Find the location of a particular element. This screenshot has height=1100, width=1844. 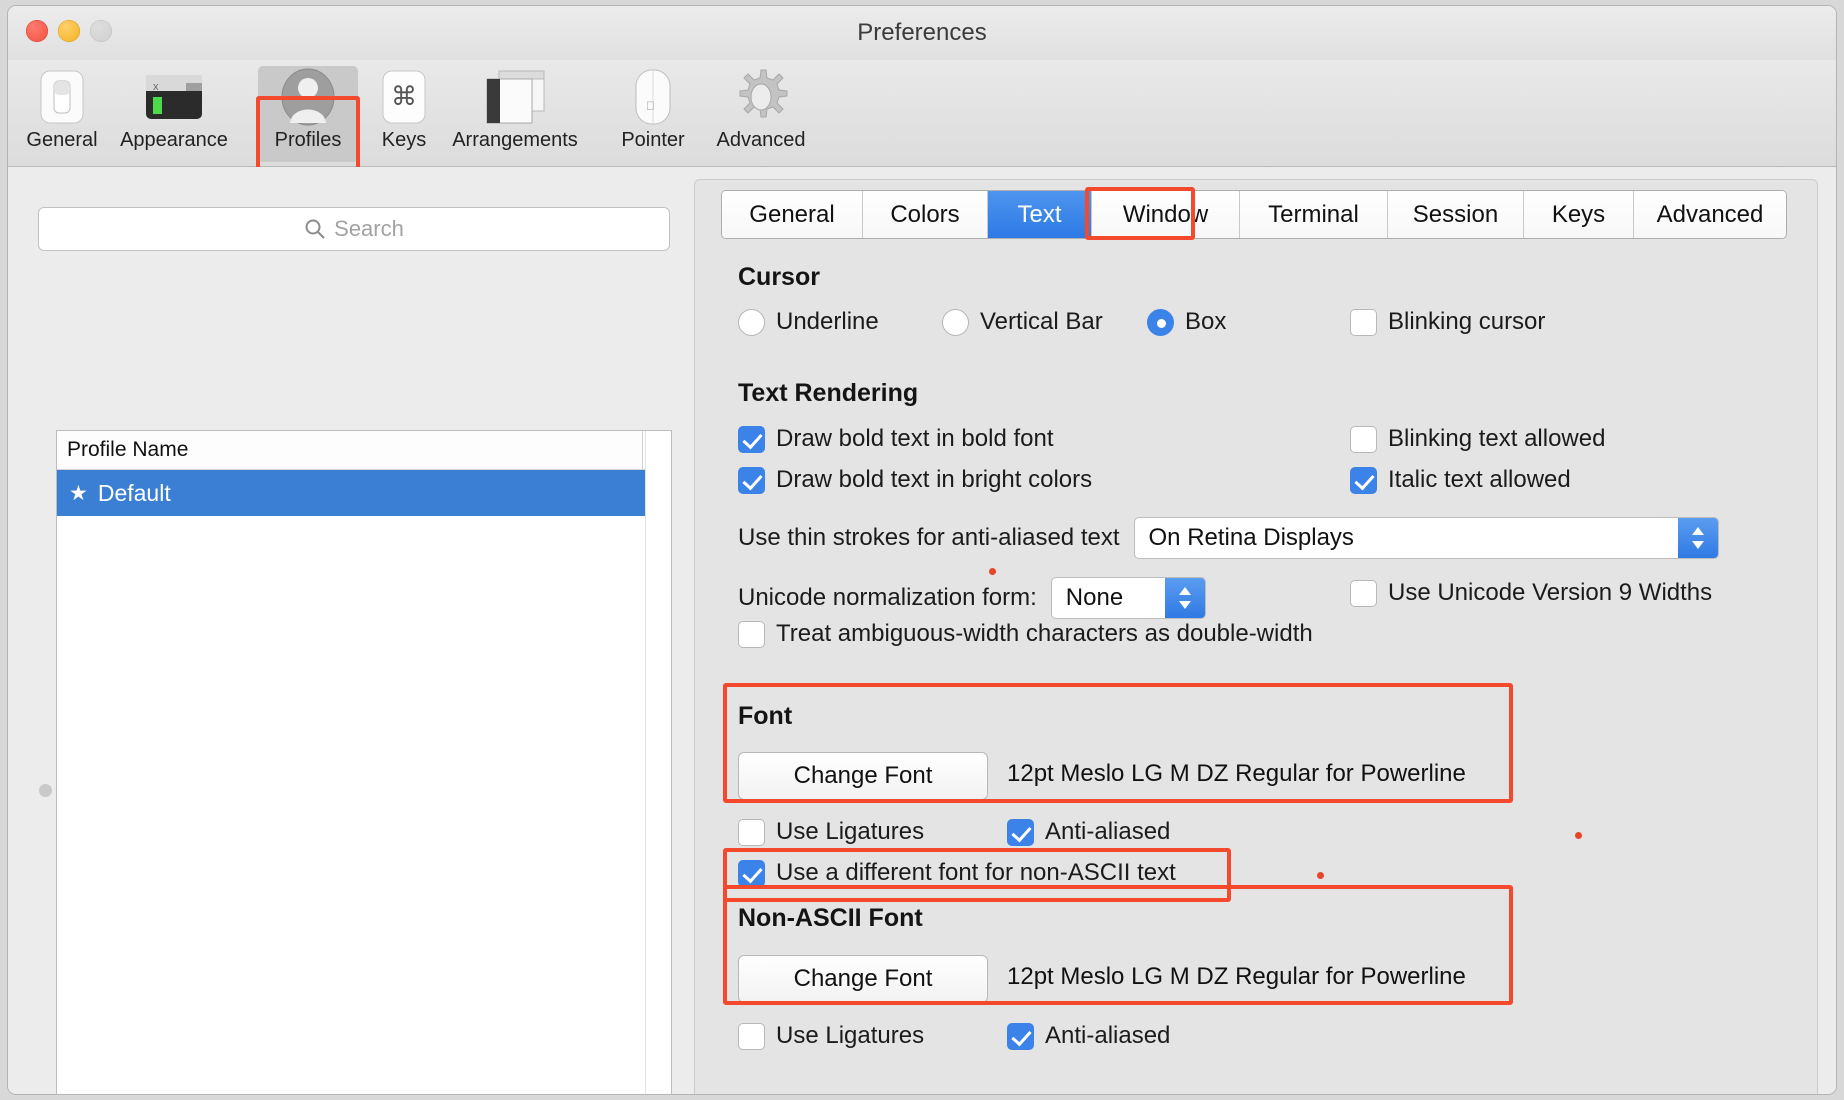

non-ascii-font-section-title: Non-ASCII Font is located at coordinates (830, 918).